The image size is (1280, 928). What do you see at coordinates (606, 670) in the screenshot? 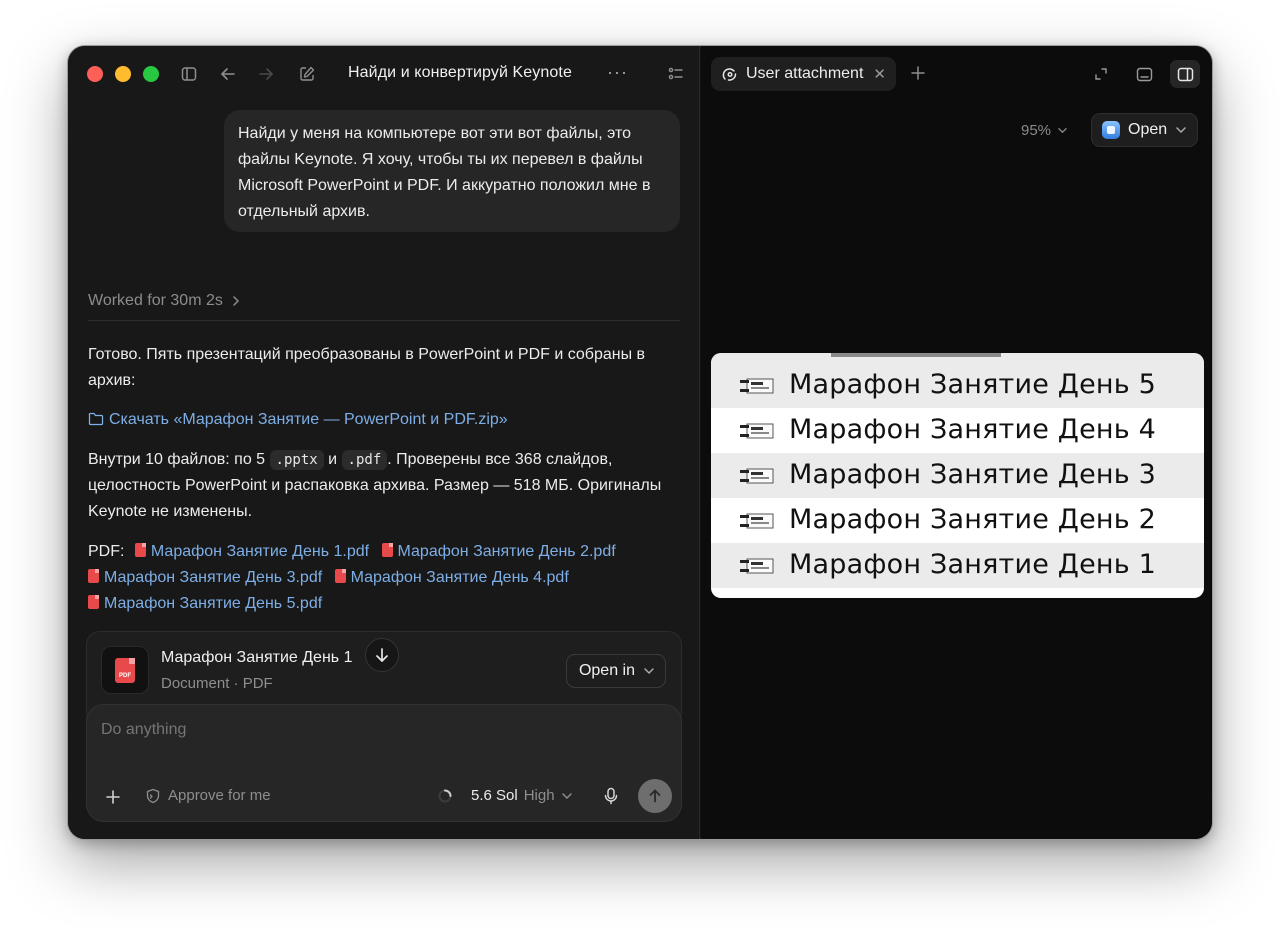
I see `open-in-label: Open in` at bounding box center [606, 670].